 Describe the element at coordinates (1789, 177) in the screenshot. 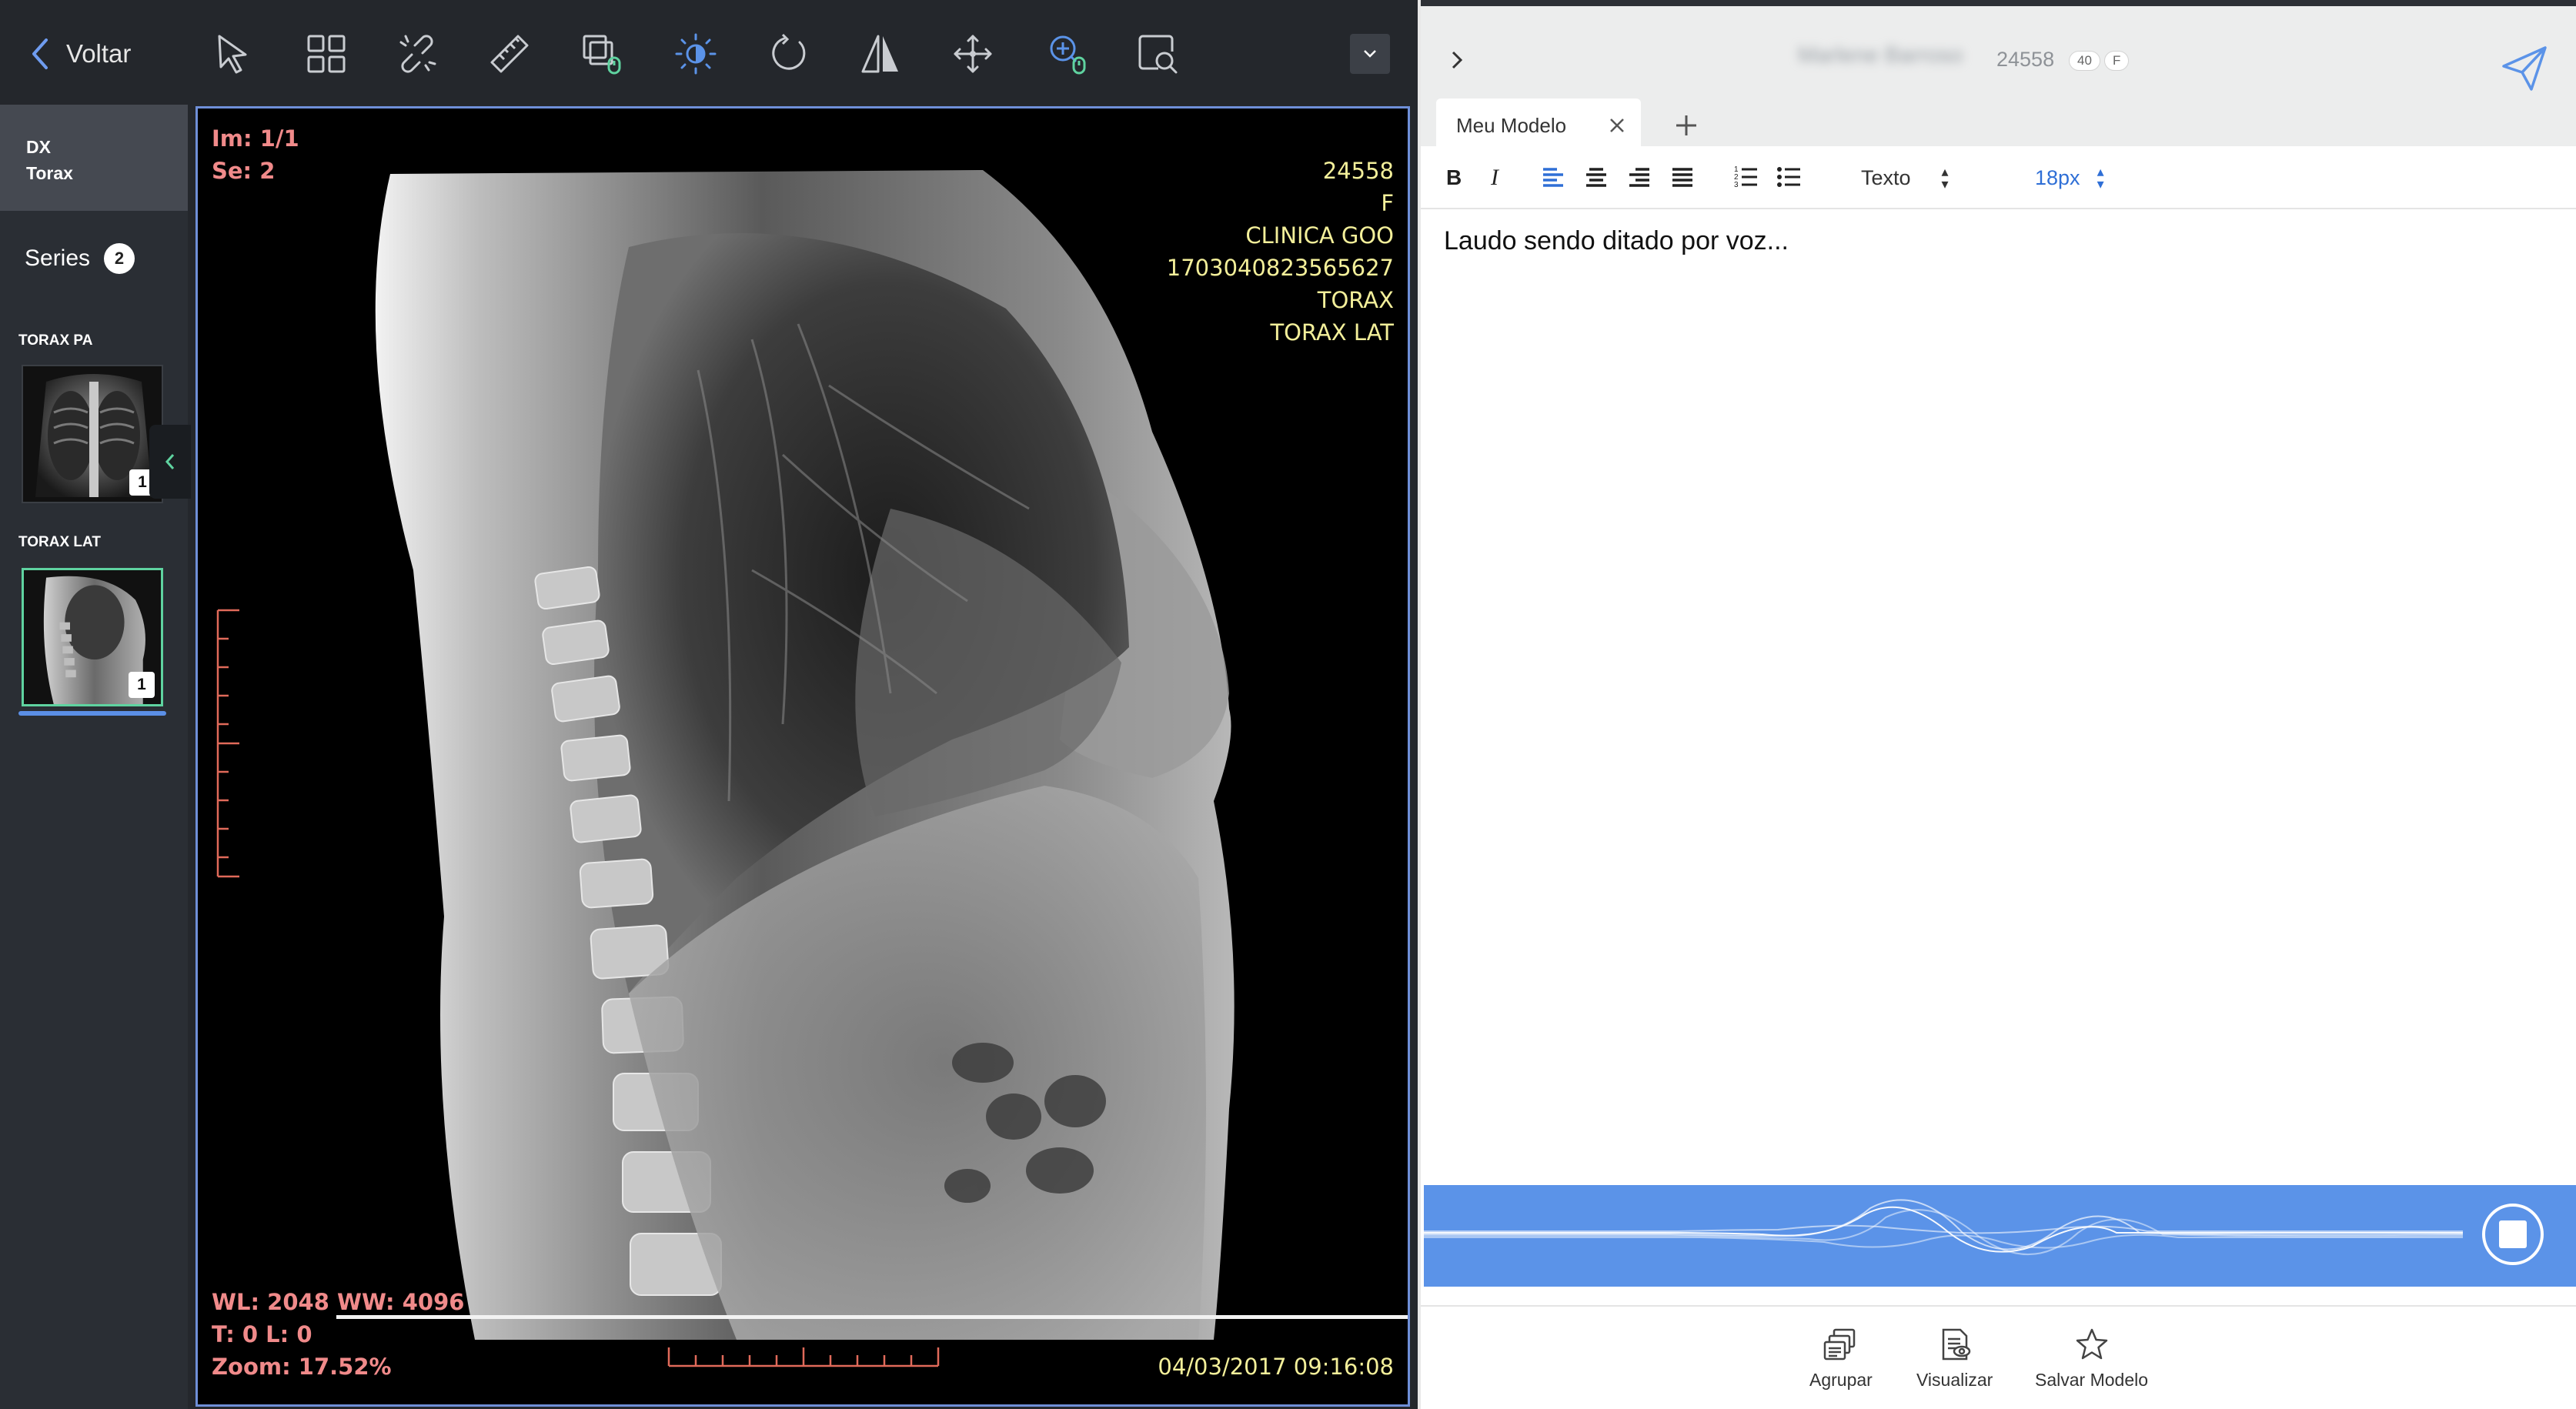

I see `bullet-list-button` at that location.